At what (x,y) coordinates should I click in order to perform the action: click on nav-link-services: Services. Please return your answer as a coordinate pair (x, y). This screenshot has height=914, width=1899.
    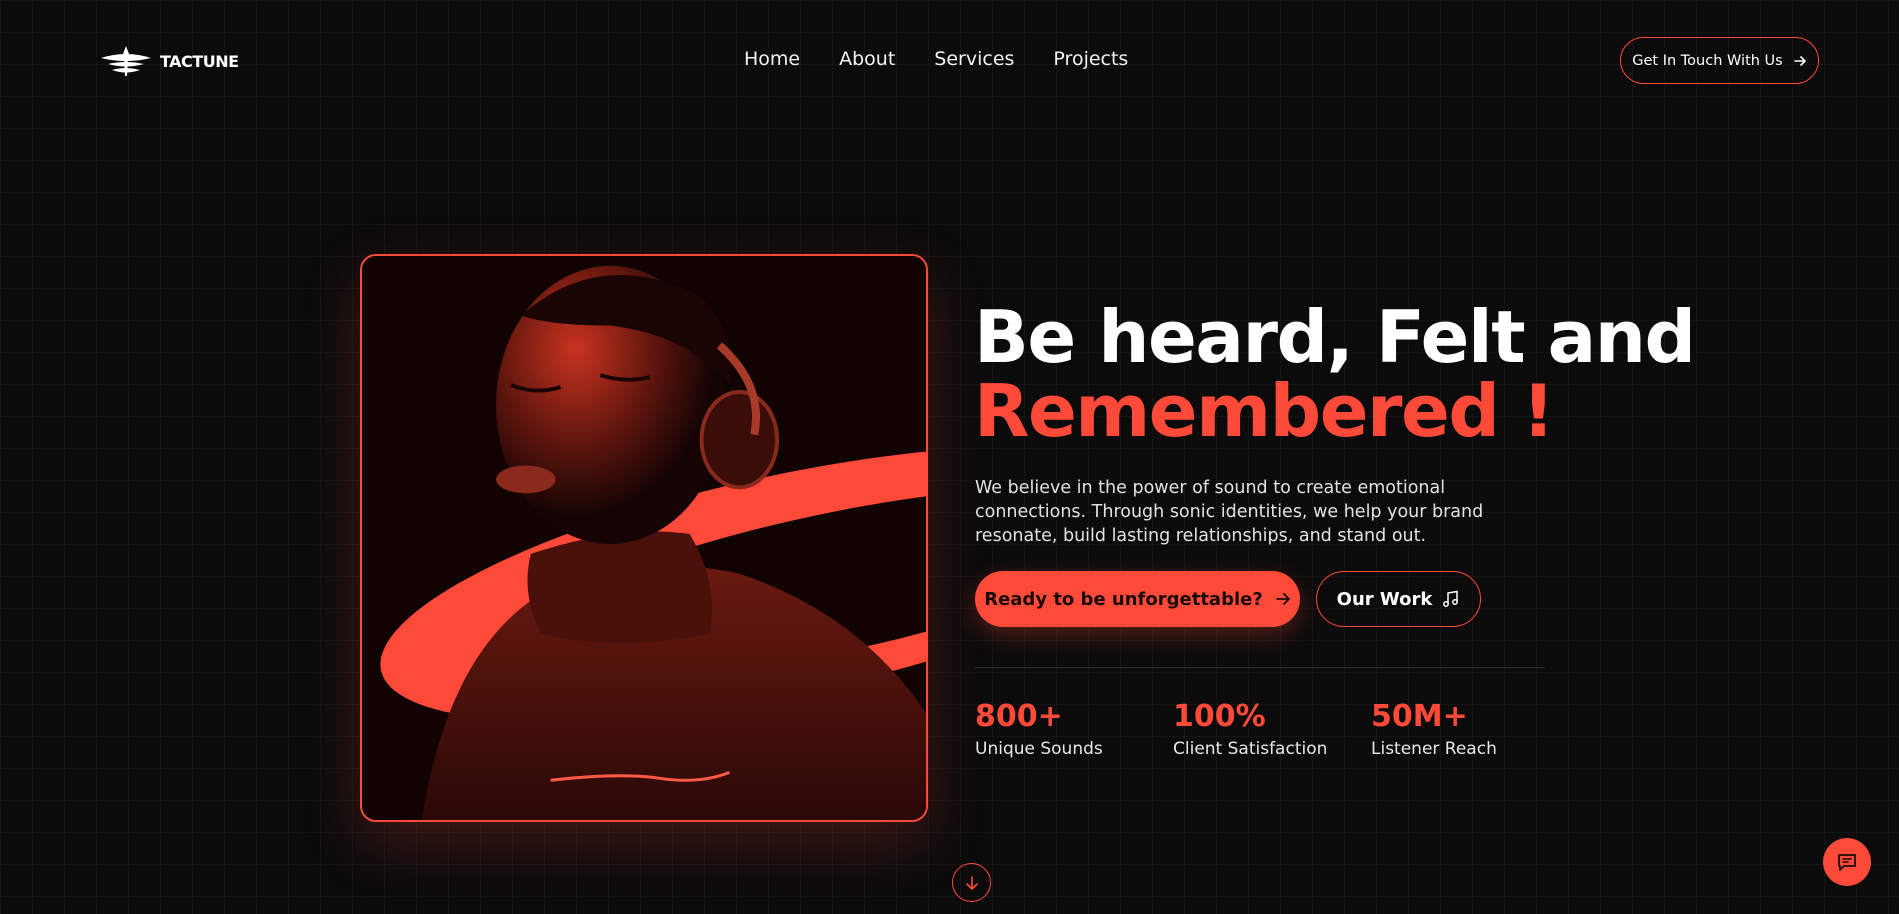
    Looking at the image, I should click on (974, 59).